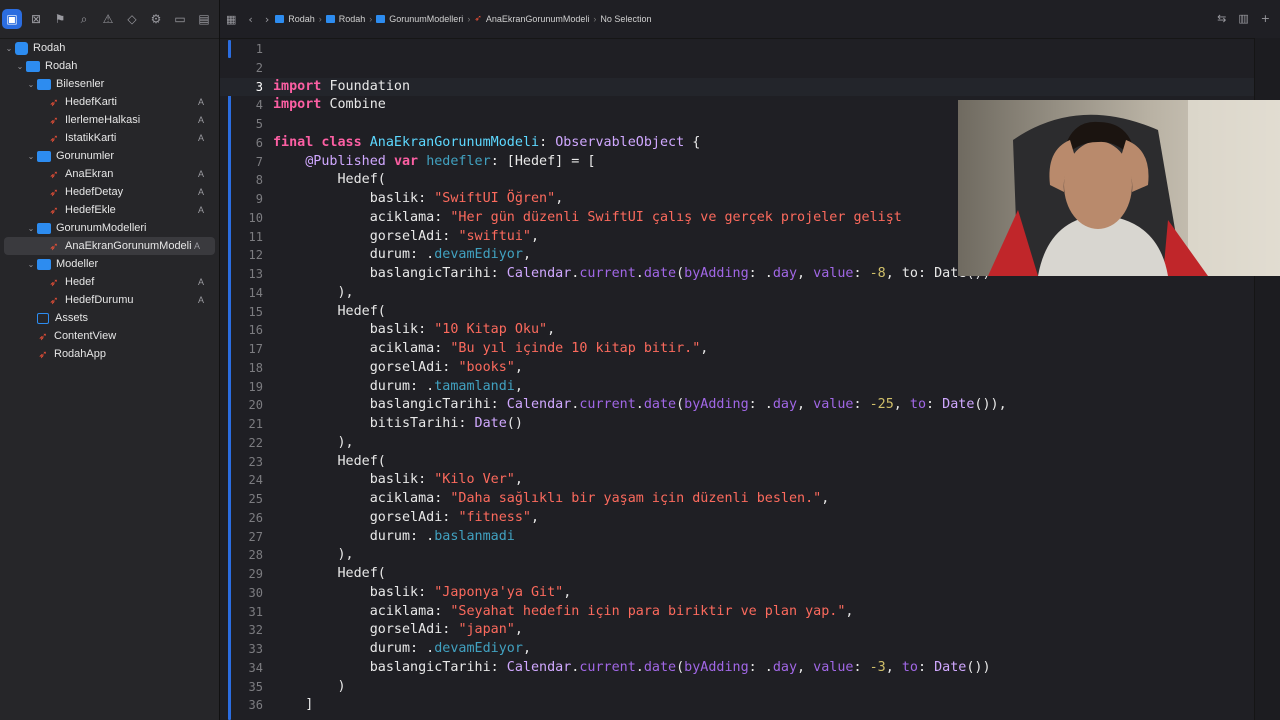 The height and width of the screenshot is (720, 1280). Describe the element at coordinates (539, 405) in the screenshot. I see `code-token: Calendar` at that location.